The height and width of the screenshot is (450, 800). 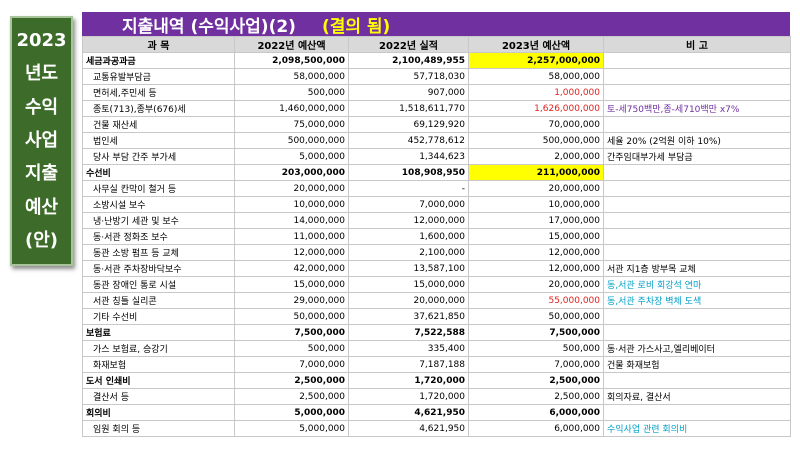 I want to click on cell-account: 교통유발부담금, so click(x=158, y=76).